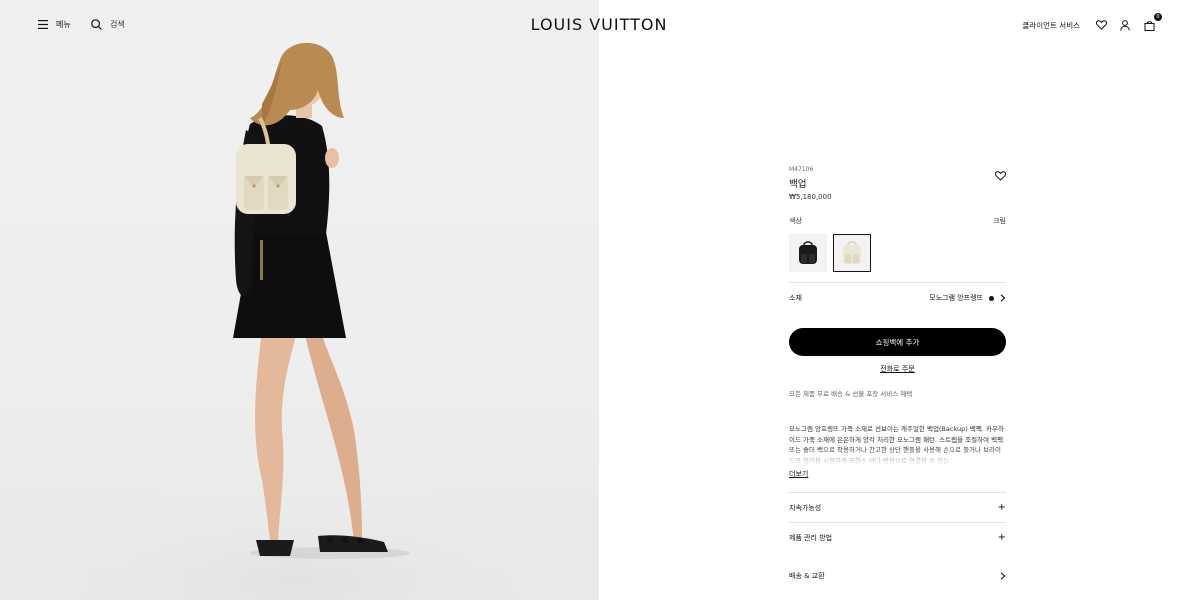 The image size is (1200, 600). I want to click on site-header: 메뉴 검색 LOUIS VUITTON 클라이언트 서비스 0, so click(600, 26).